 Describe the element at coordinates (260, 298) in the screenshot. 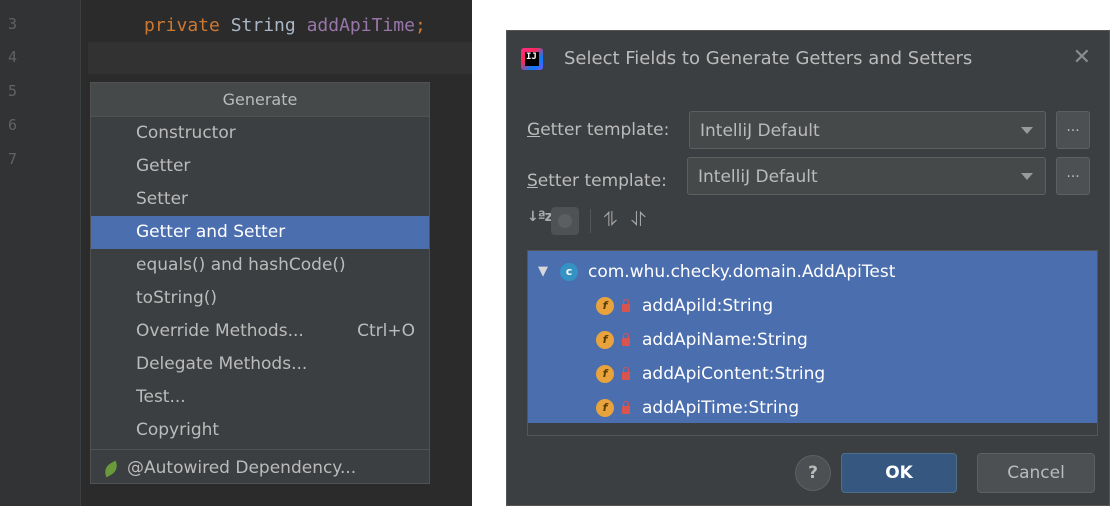

I see `menu-item-tostring: toString()` at that location.